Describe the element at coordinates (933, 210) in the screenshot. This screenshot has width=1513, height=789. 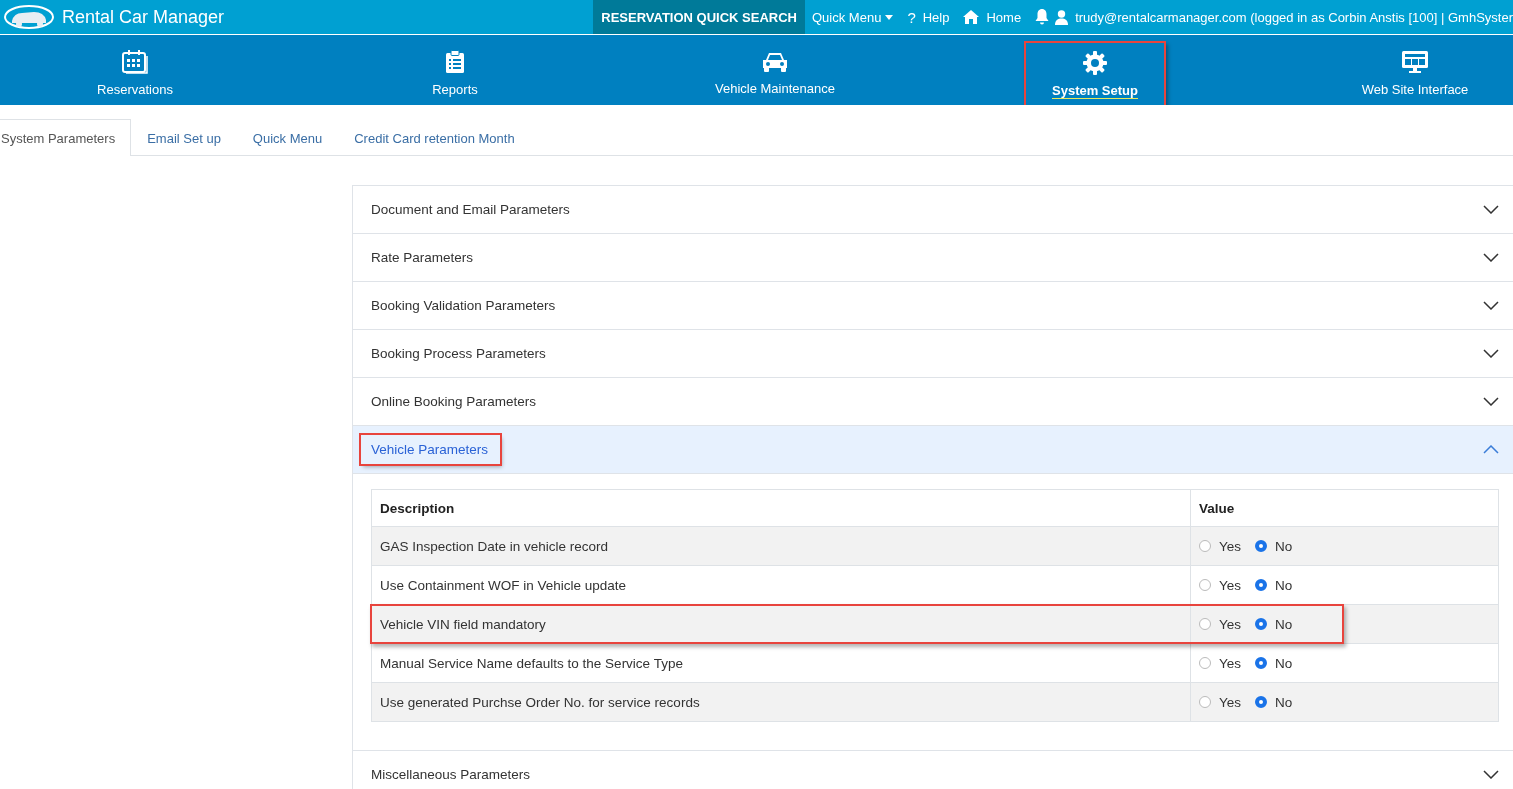
I see `accordion-header: Document and Email Parameters` at that location.